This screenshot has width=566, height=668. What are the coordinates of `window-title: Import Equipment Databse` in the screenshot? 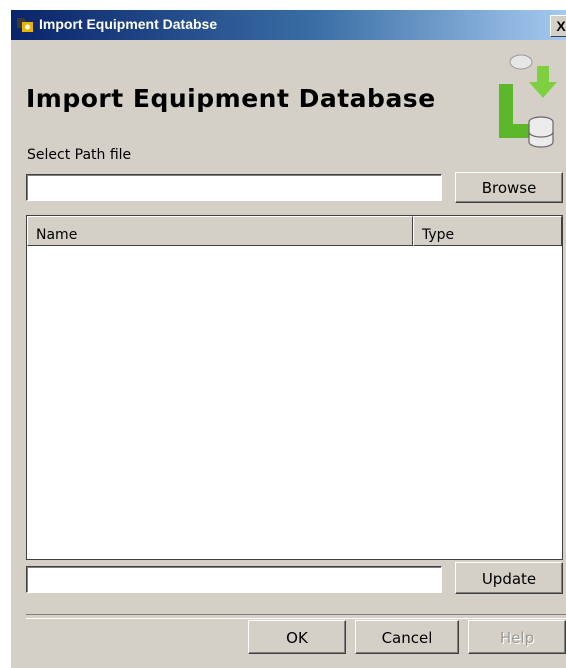 It's located at (128, 24).